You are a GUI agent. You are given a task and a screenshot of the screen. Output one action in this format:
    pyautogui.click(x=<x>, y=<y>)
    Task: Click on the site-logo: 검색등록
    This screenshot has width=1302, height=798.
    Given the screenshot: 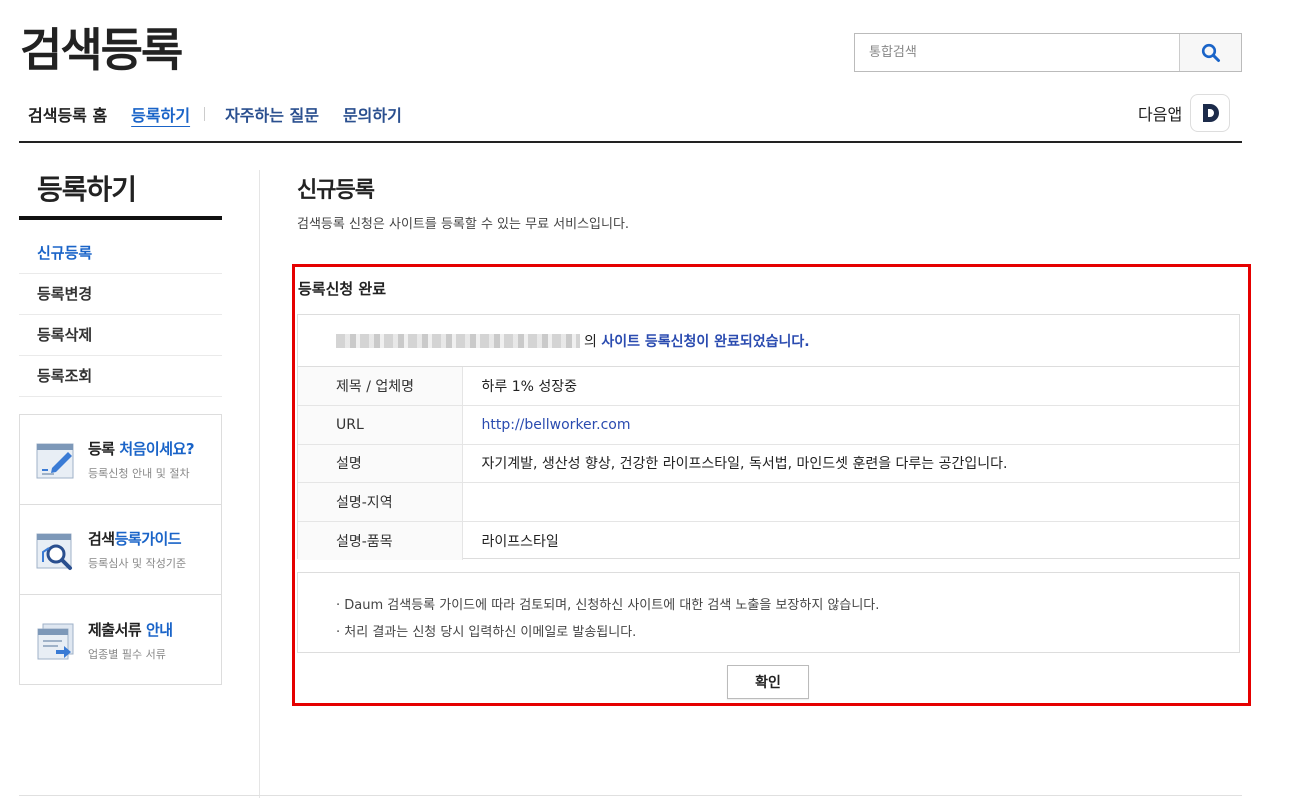 What is the action you would take?
    pyautogui.click(x=101, y=50)
    